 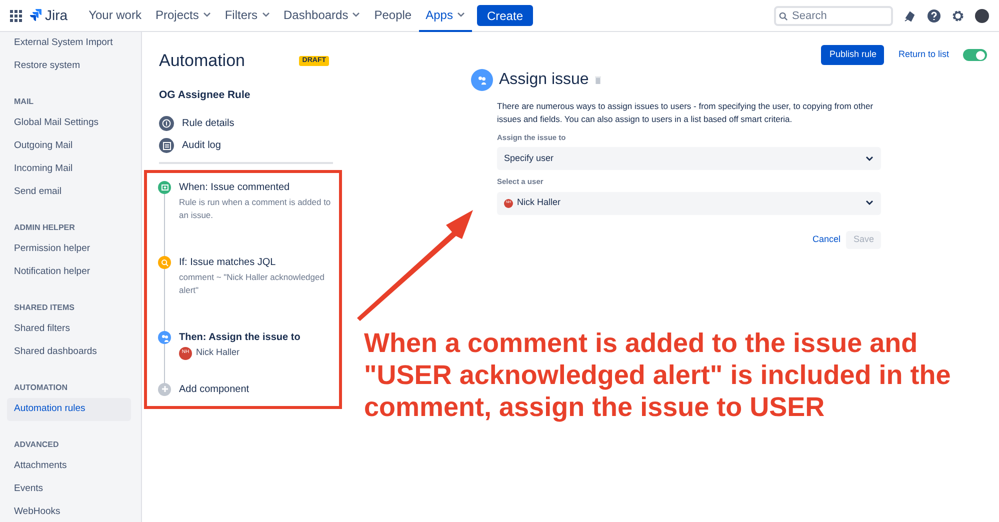 I want to click on sidebar-item: WebHooks, so click(x=69, y=511).